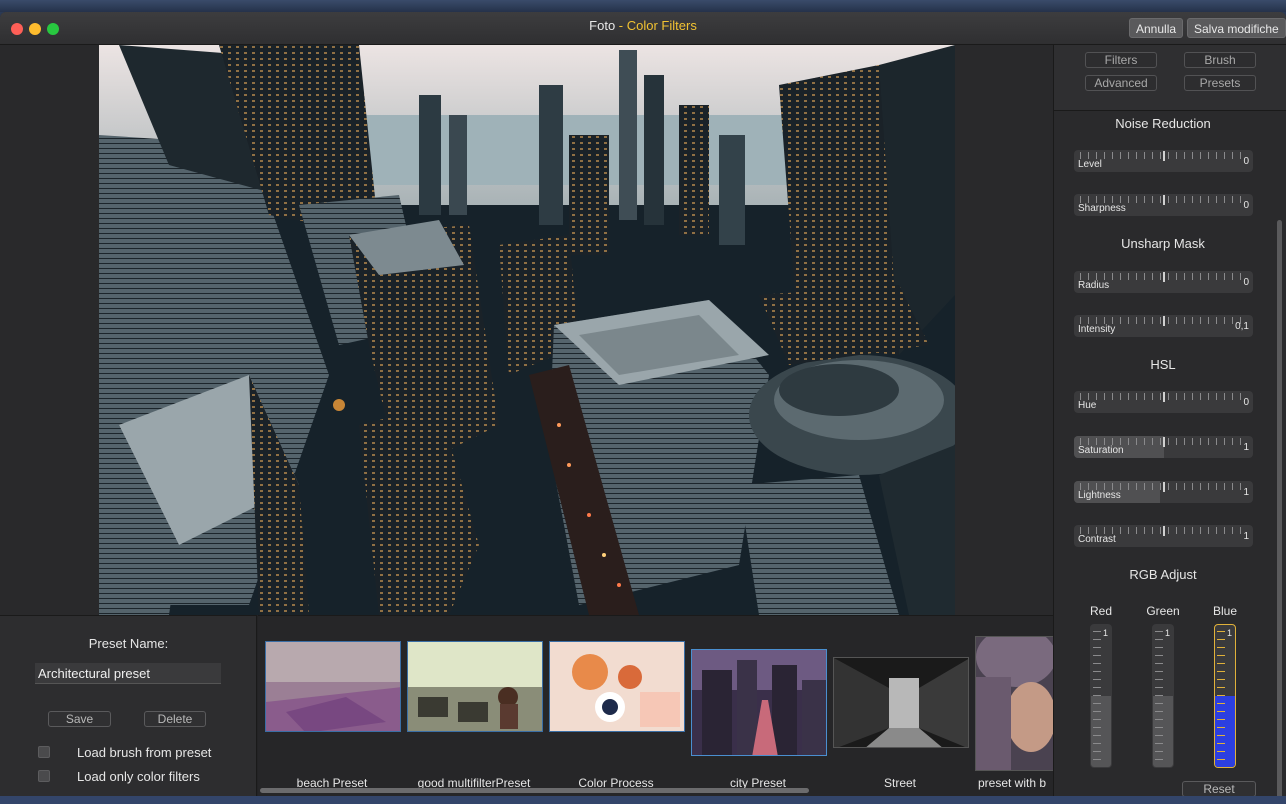 Image resolution: width=1286 pixels, height=804 pixels. I want to click on level-slider: Level 0, so click(1163, 161).